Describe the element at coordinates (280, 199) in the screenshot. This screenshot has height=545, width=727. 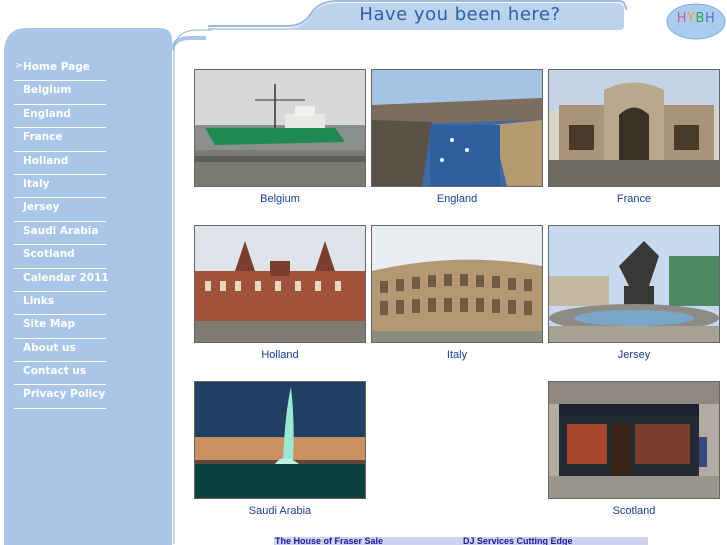
I see `caption-belgium: Belgium` at that location.